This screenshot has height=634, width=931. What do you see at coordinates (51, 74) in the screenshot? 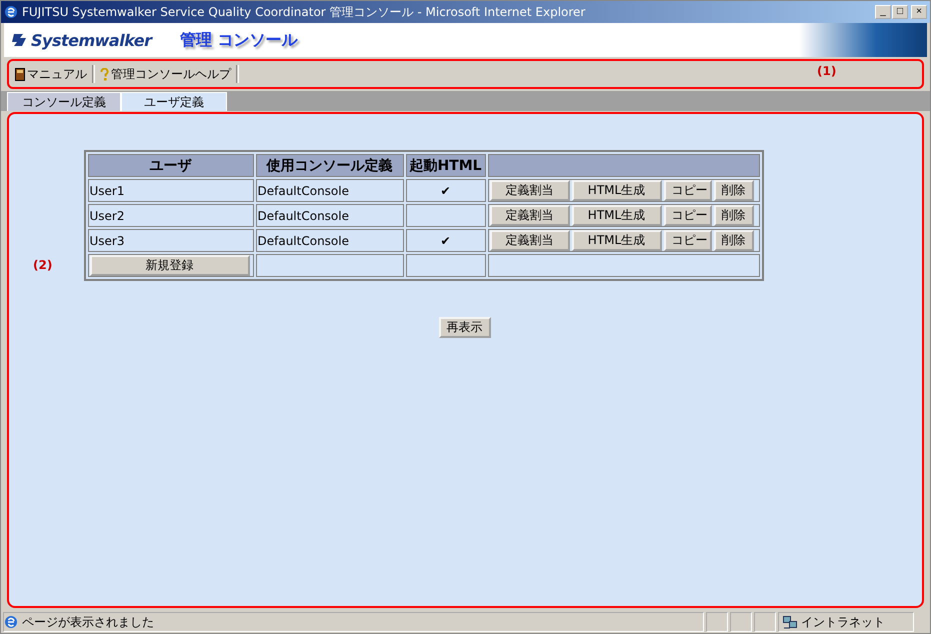
I see `toolbar-link: マニュアル` at bounding box center [51, 74].